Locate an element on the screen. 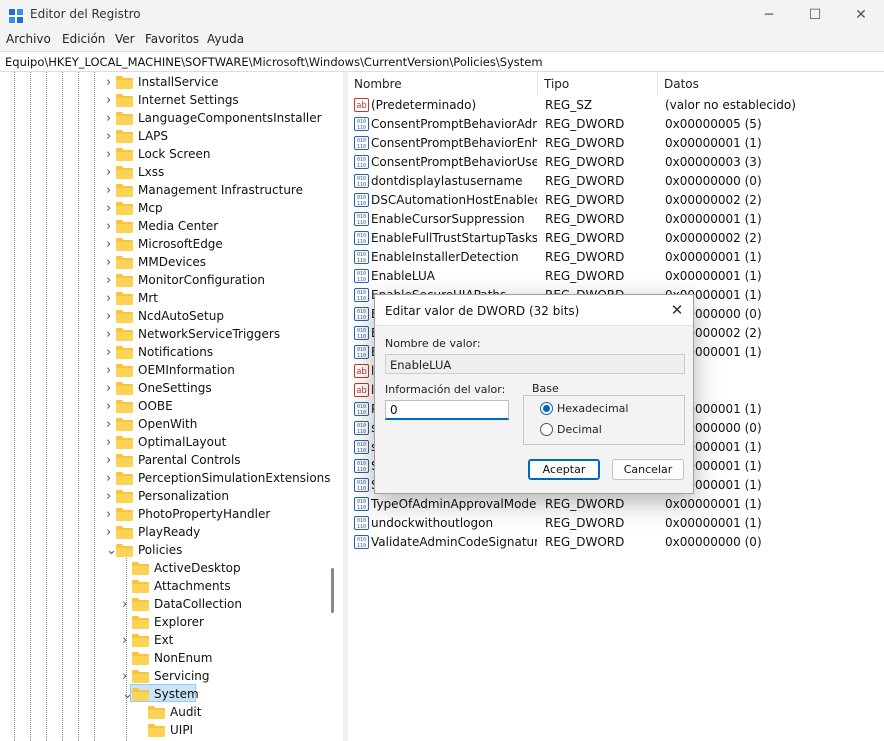 The height and width of the screenshot is (741, 884). tree-item: › MMDevices is located at coordinates (171, 263).